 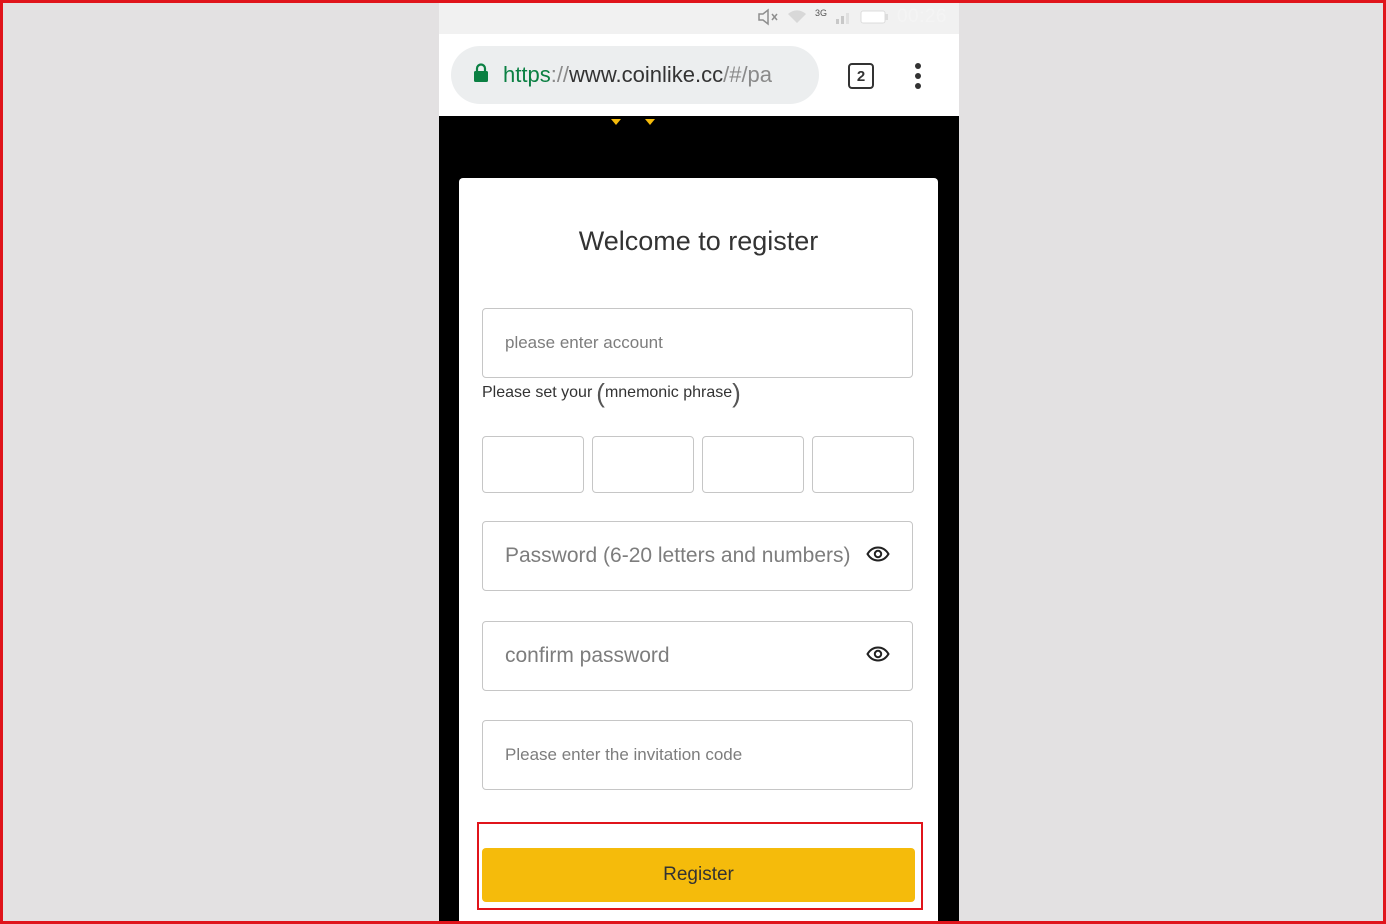 I want to click on status-bar: 3G 00:26, so click(x=699, y=17).